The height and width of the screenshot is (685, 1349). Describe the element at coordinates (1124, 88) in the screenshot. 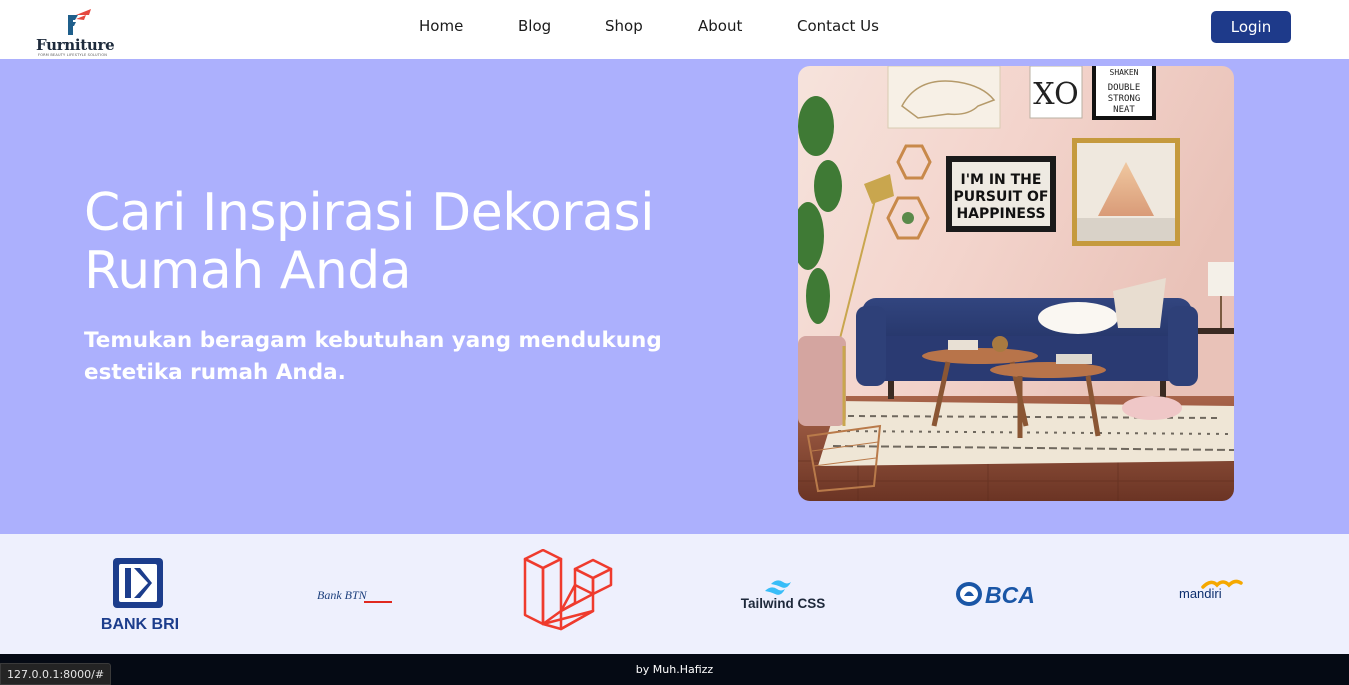

I see `svg-text: DOUBLE` at that location.